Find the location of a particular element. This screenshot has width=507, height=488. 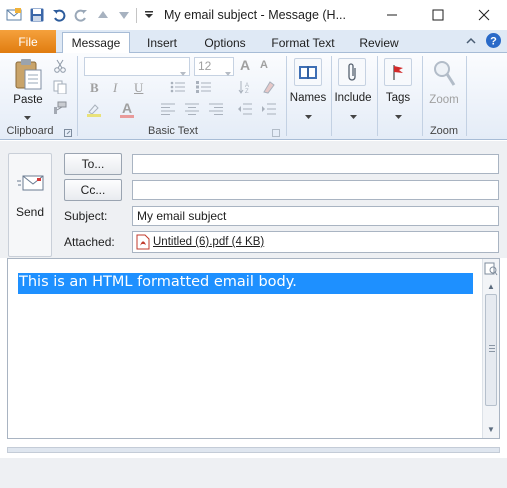

send-button: Send is located at coordinates (30, 205).